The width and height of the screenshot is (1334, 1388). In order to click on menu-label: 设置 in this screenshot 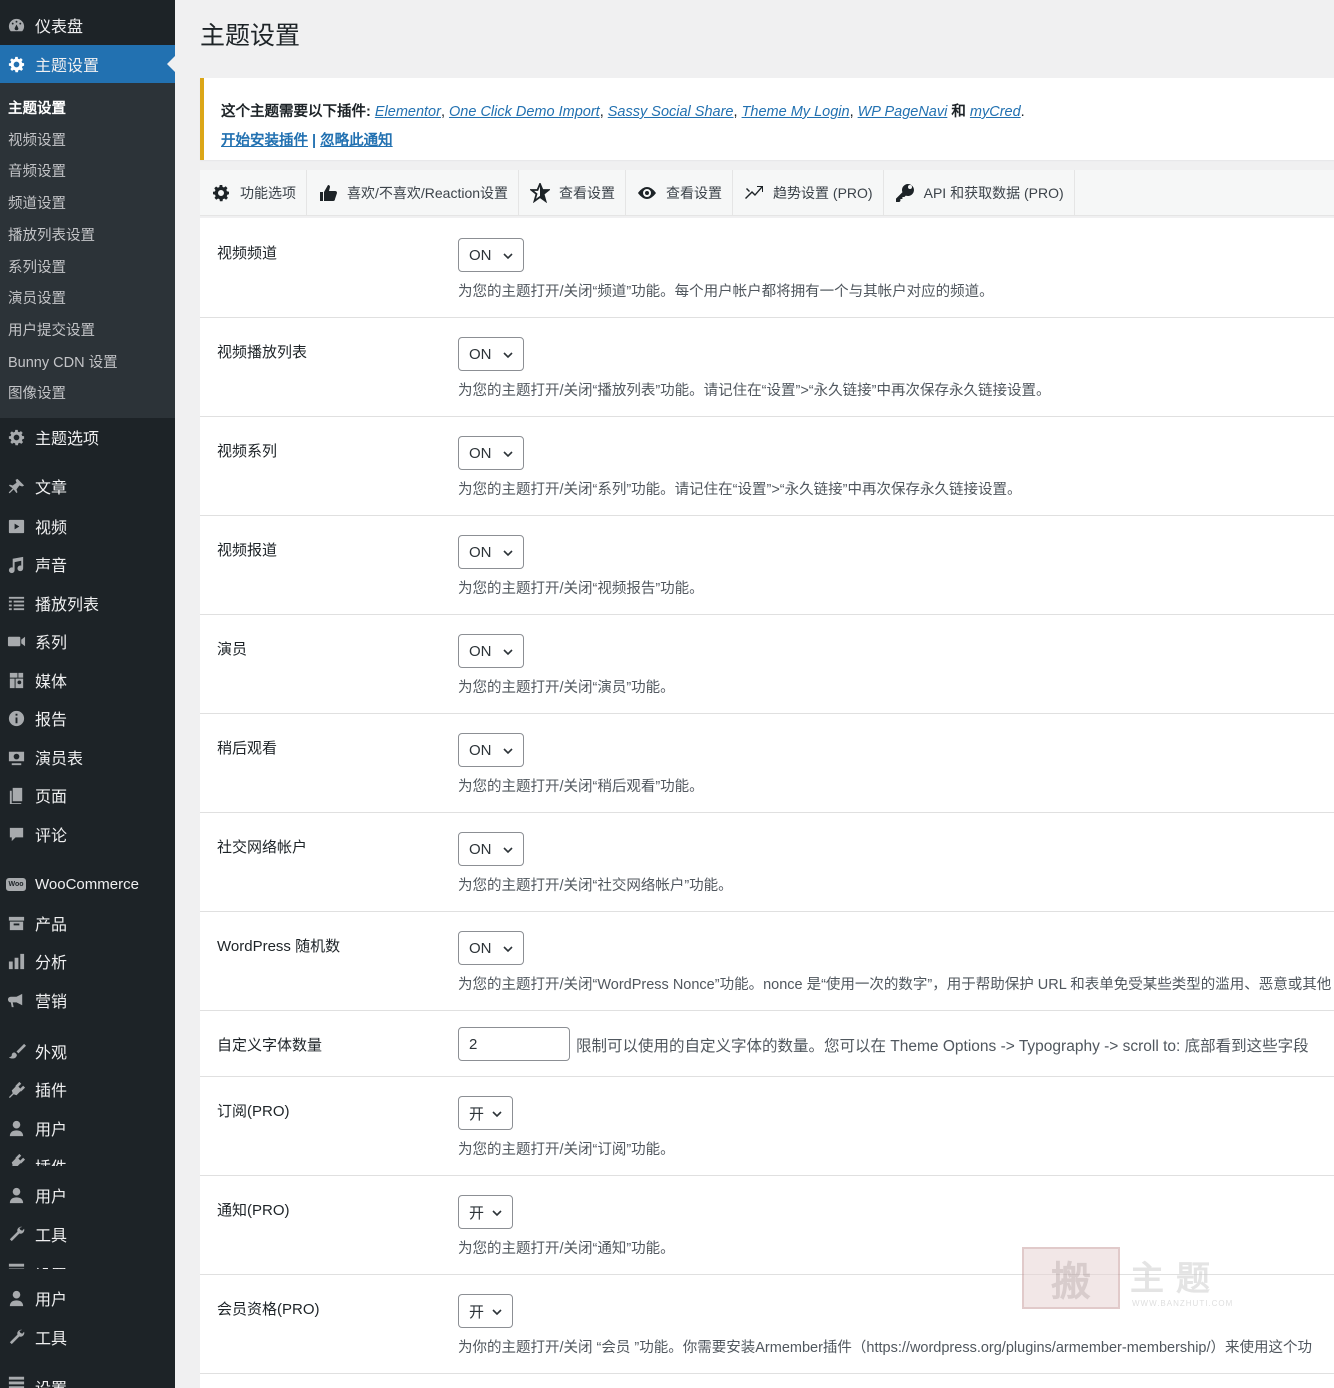, I will do `click(51, 1265)`.